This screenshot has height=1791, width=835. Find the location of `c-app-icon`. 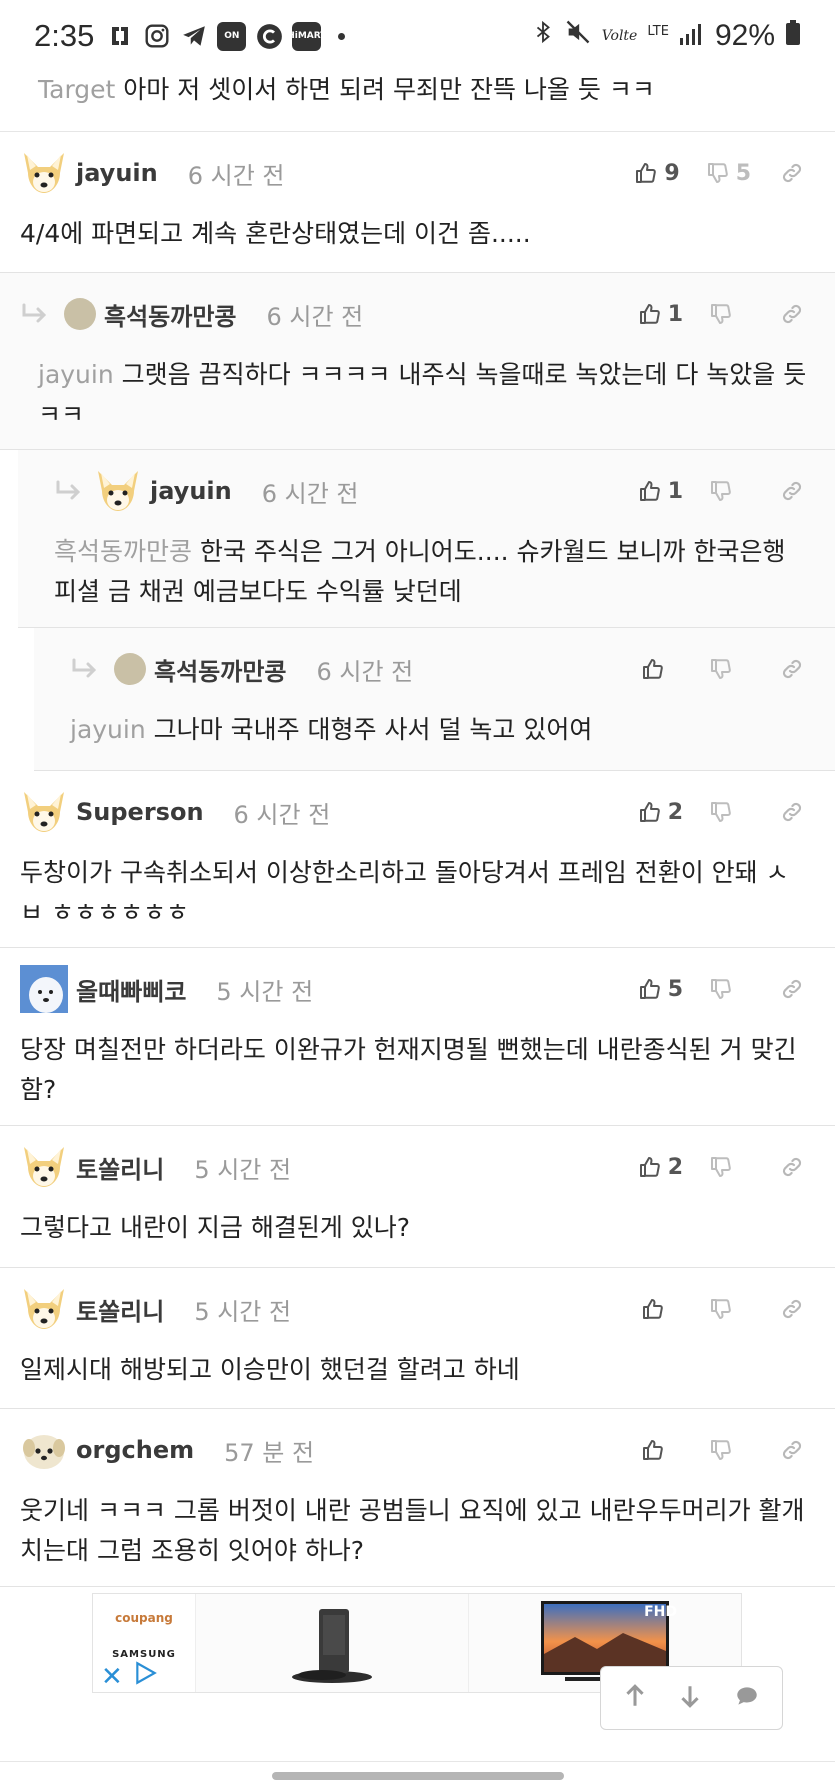

c-app-icon is located at coordinates (269, 36).